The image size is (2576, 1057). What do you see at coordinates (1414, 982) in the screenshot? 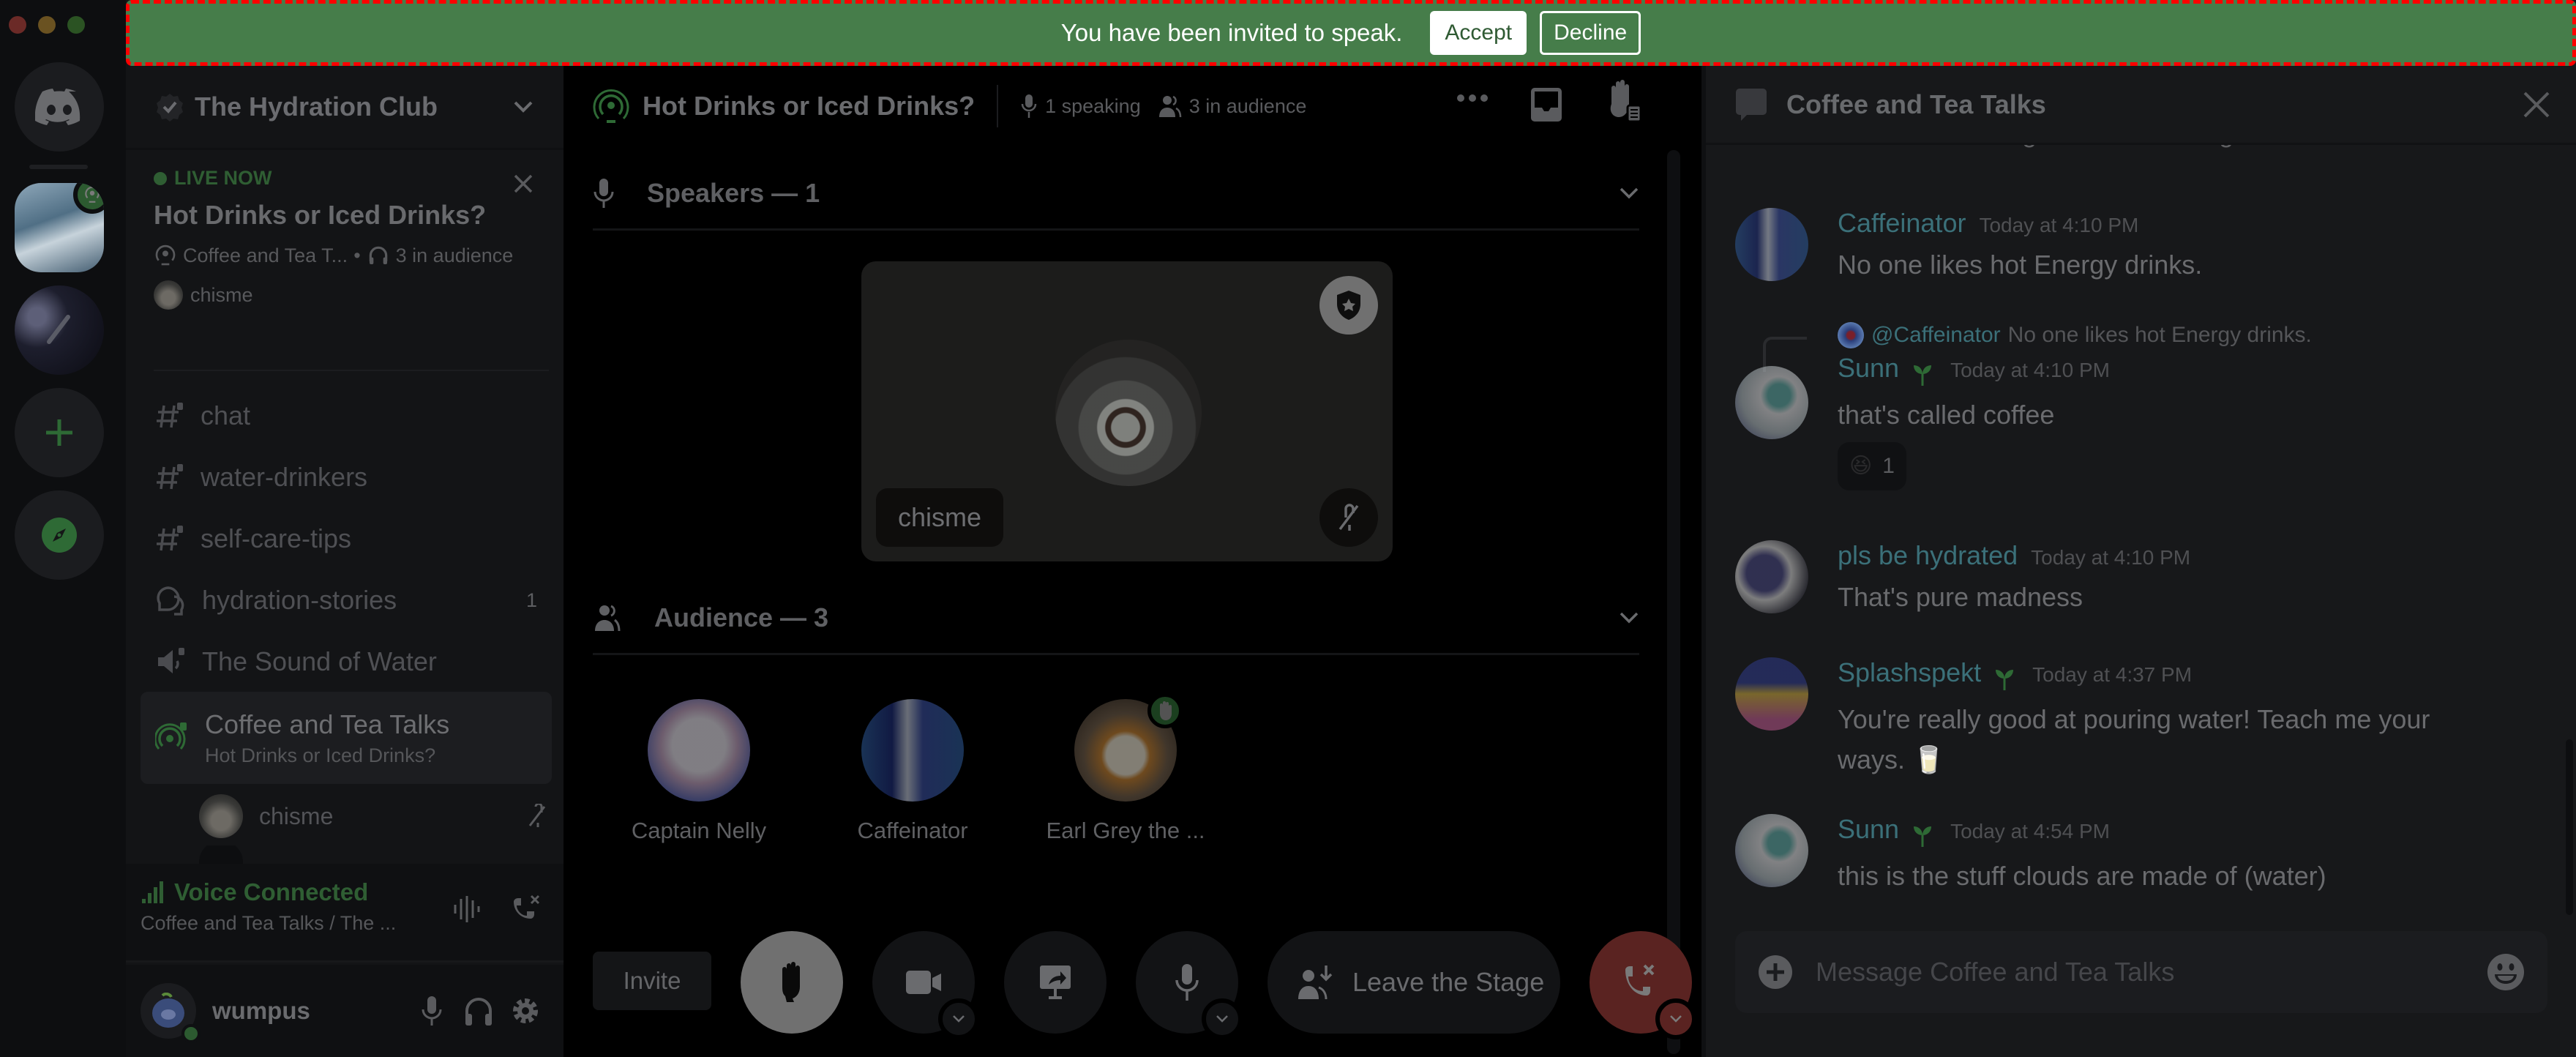
I see `leave-stage-button: Leave the Stage` at bounding box center [1414, 982].